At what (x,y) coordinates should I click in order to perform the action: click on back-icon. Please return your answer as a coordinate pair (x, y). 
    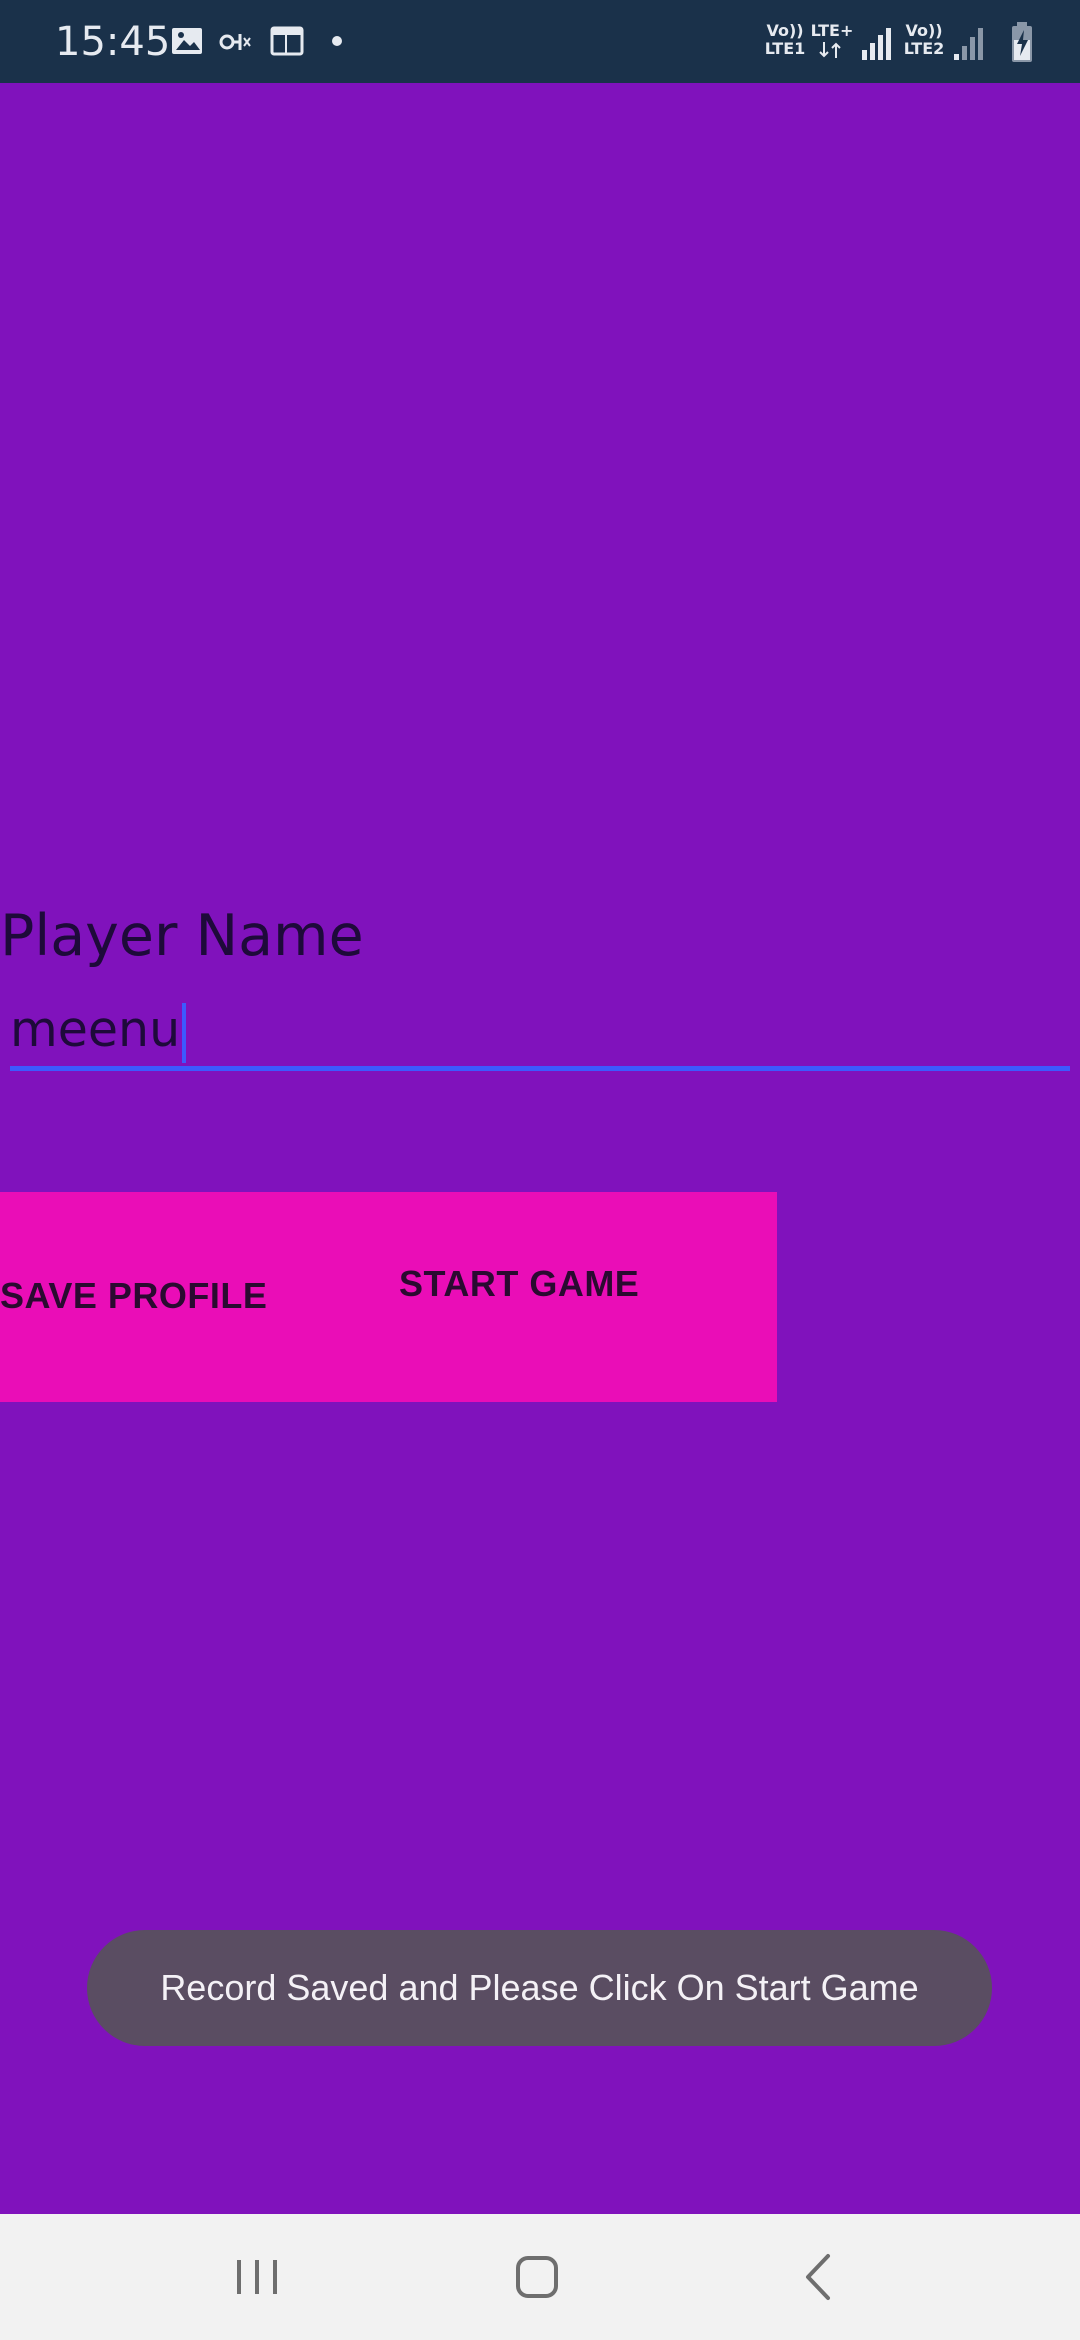
    Looking at the image, I should click on (819, 2277).